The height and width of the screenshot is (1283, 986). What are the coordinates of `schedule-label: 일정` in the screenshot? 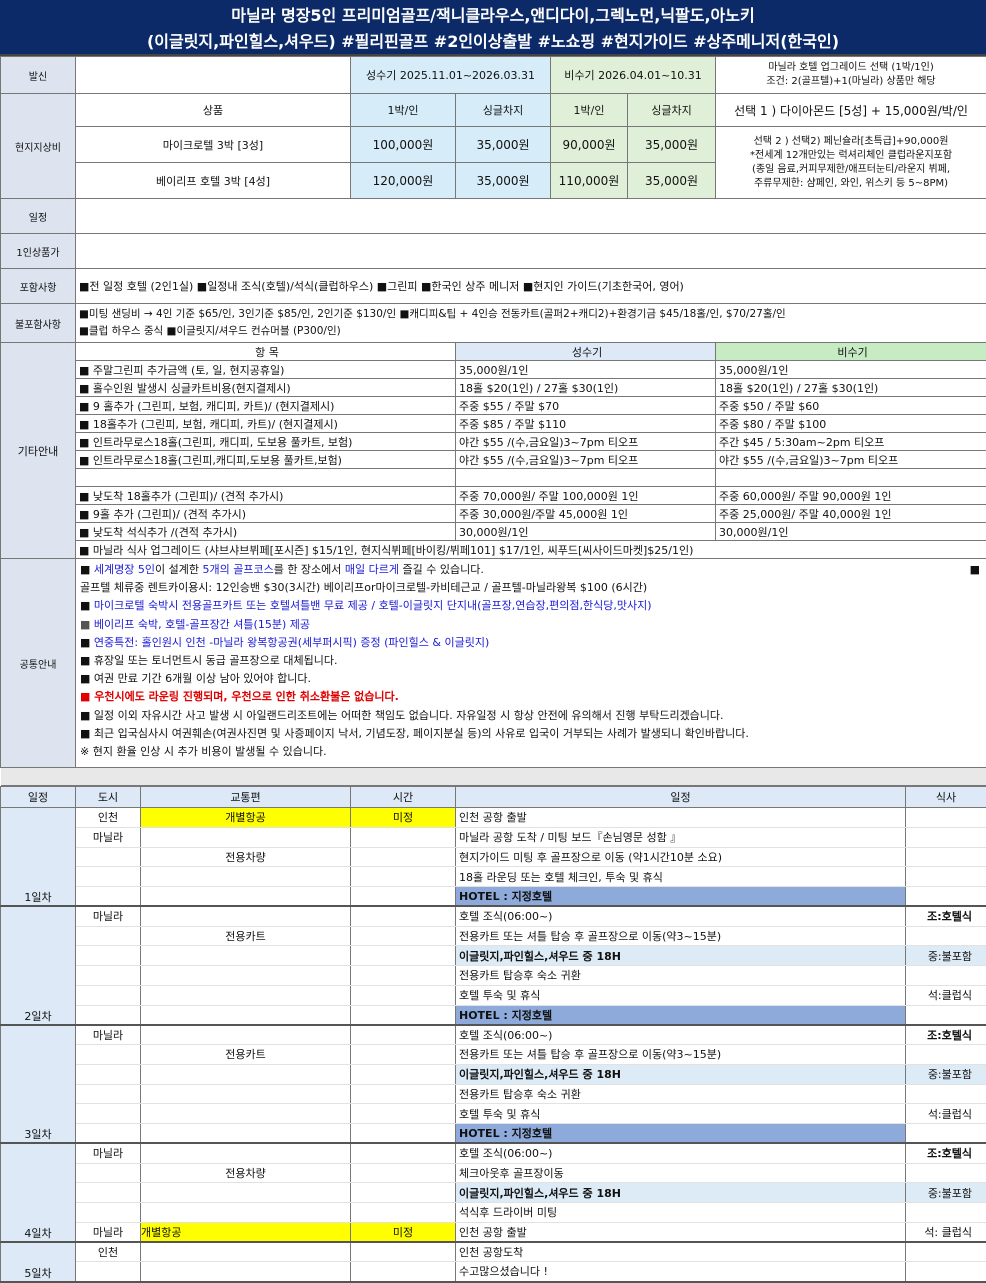 It's located at (38, 216).